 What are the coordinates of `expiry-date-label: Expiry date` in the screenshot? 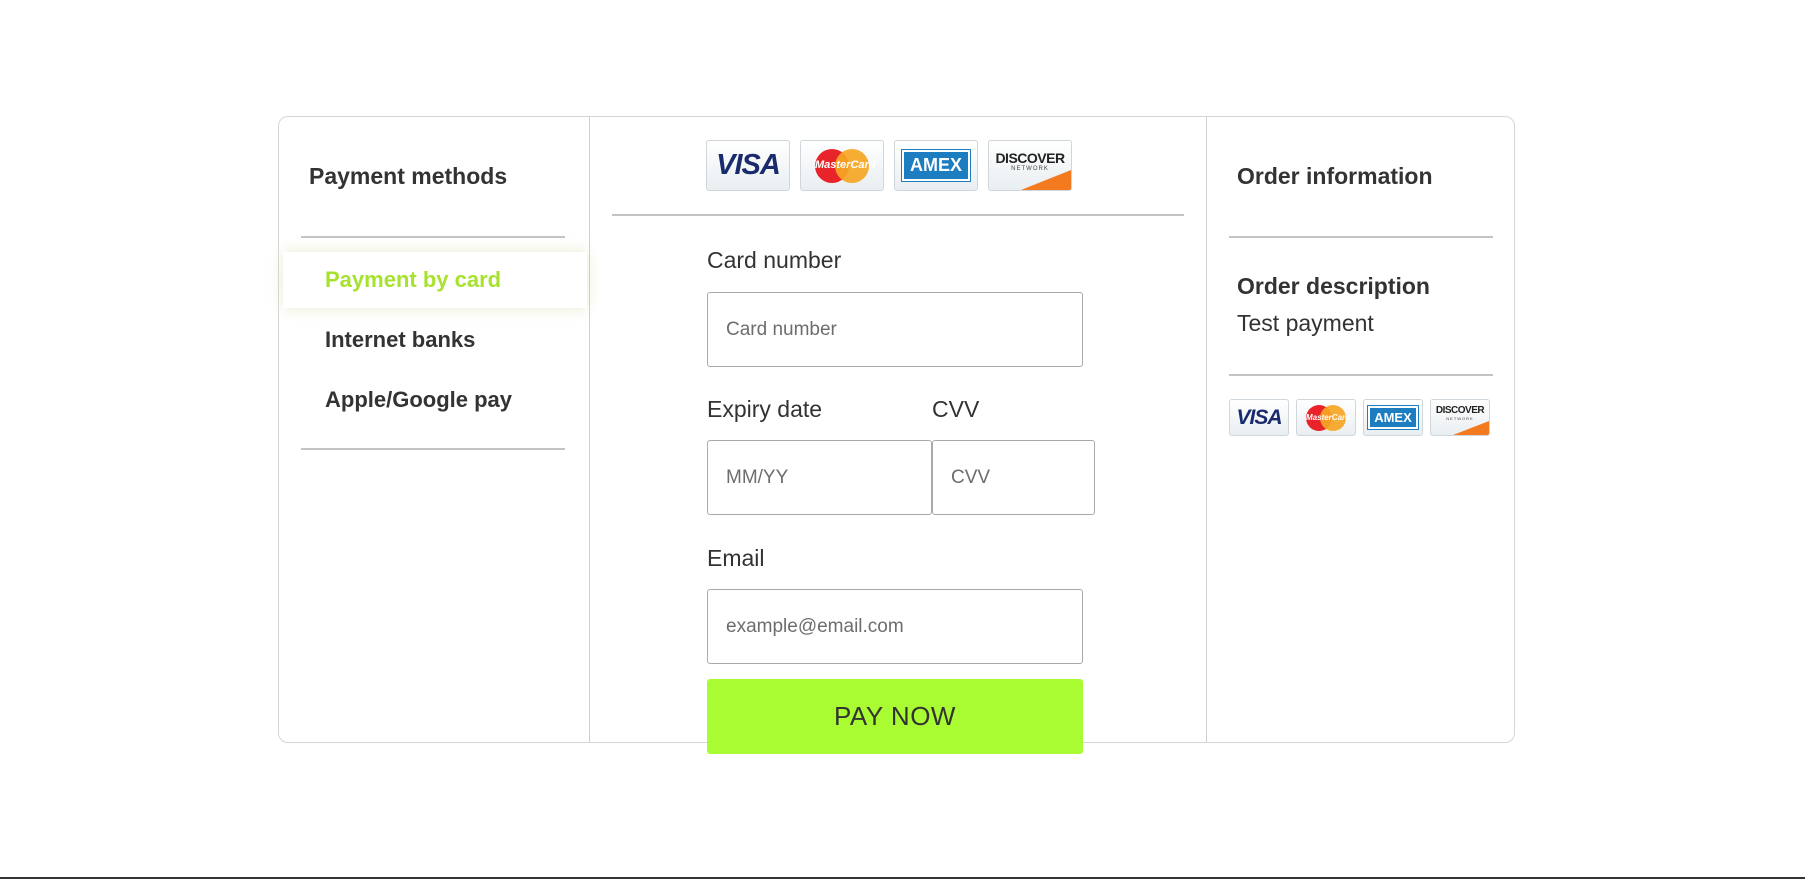 It's located at (765, 409).